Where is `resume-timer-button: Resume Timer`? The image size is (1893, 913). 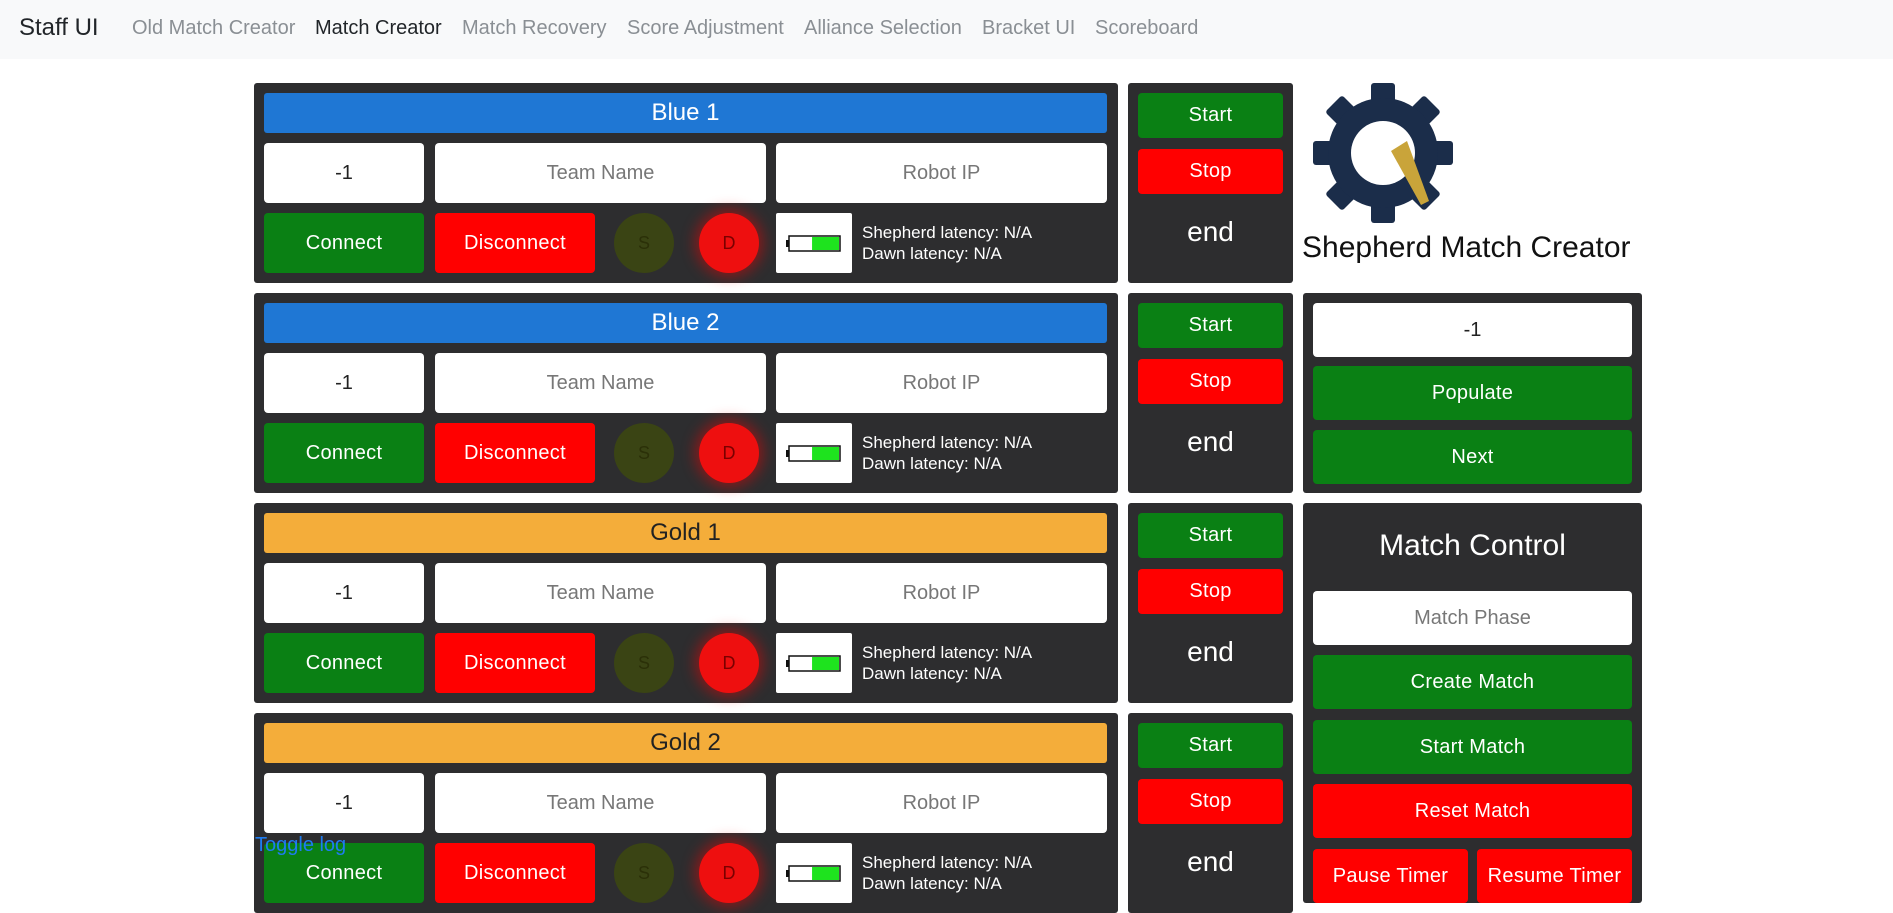 resume-timer-button: Resume Timer is located at coordinates (1554, 876).